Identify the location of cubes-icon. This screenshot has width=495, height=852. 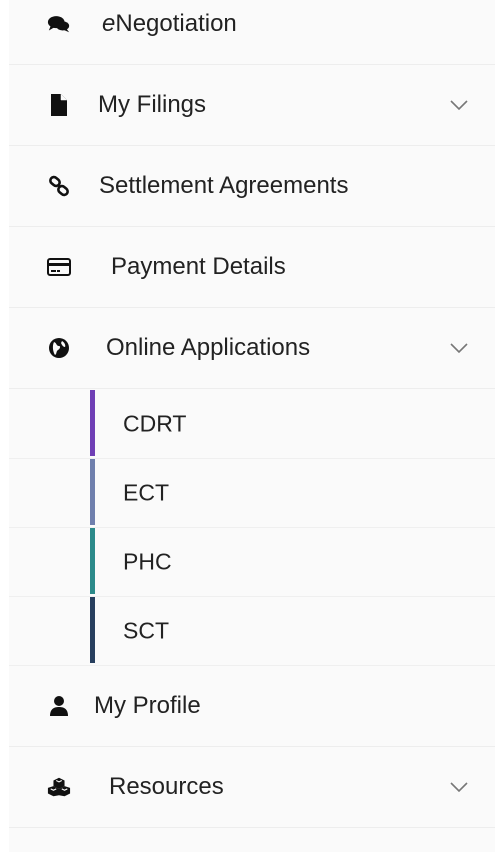
(59, 787).